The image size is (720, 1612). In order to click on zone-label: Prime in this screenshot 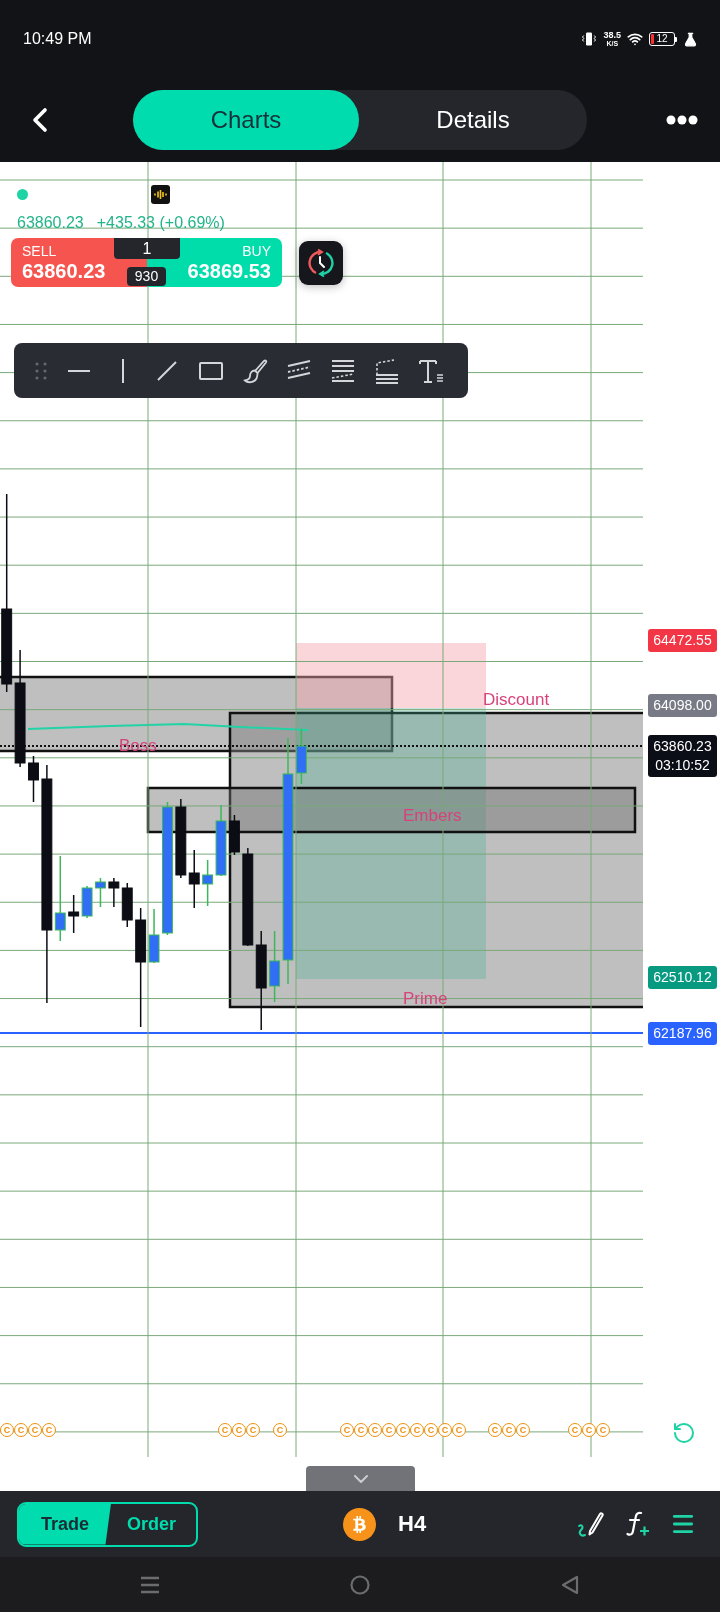, I will do `click(425, 999)`.